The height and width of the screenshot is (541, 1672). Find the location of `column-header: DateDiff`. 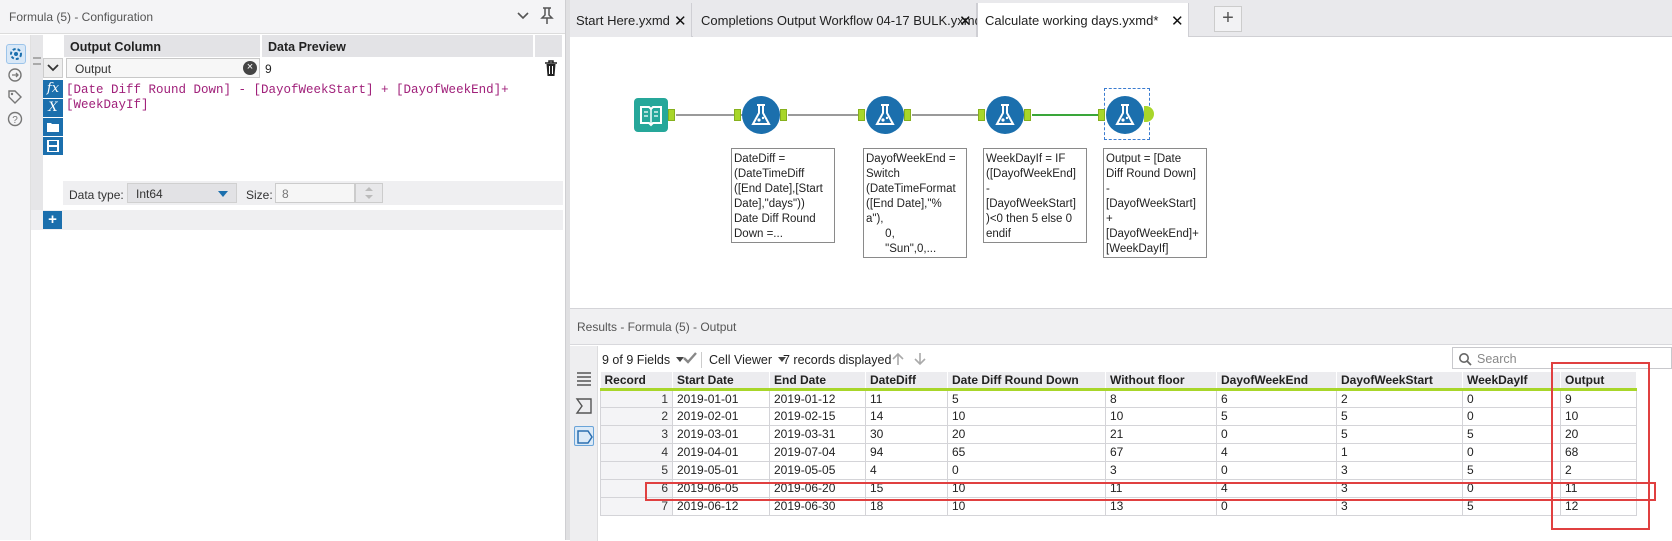

column-header: DateDiff is located at coordinates (906, 381).